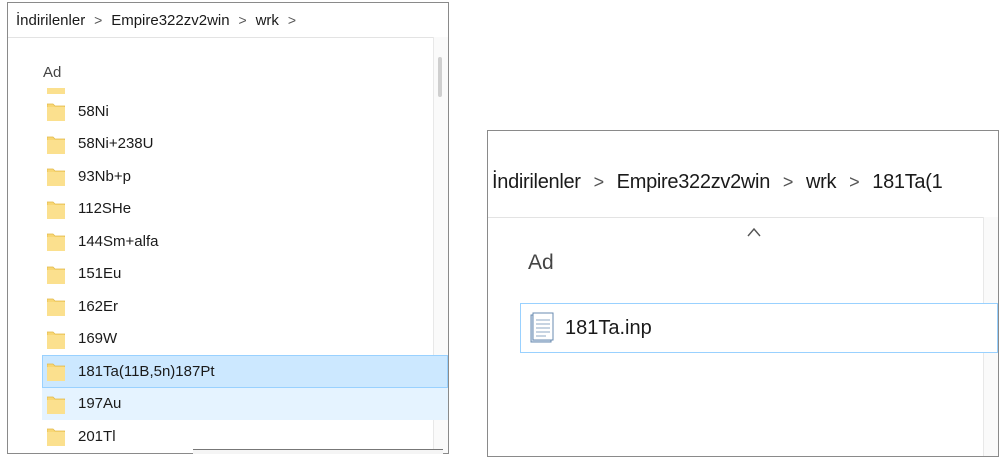 Image resolution: width=1002 pixels, height=459 pixels. What do you see at coordinates (245, 339) in the screenshot?
I see `folder-item: 169W` at bounding box center [245, 339].